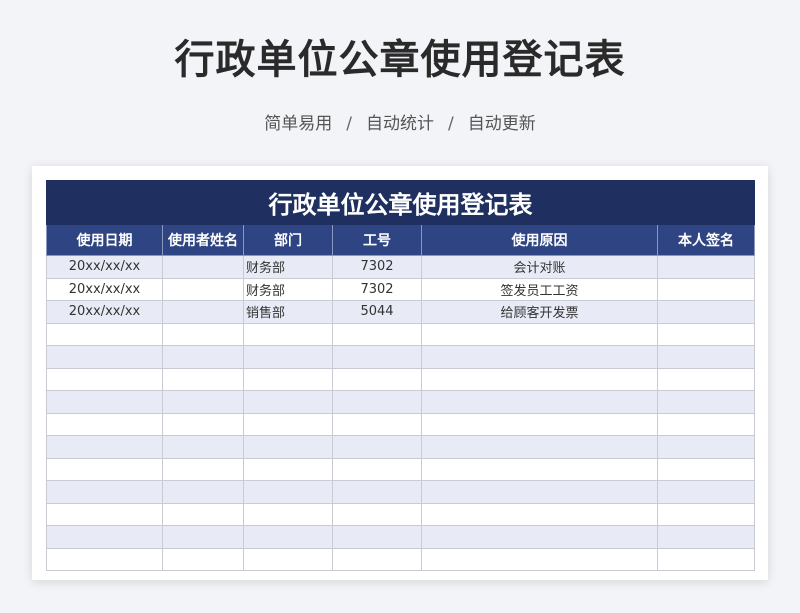 This screenshot has width=800, height=613. Describe the element at coordinates (104, 240) in the screenshot. I see `header-date: 使用日期` at that location.